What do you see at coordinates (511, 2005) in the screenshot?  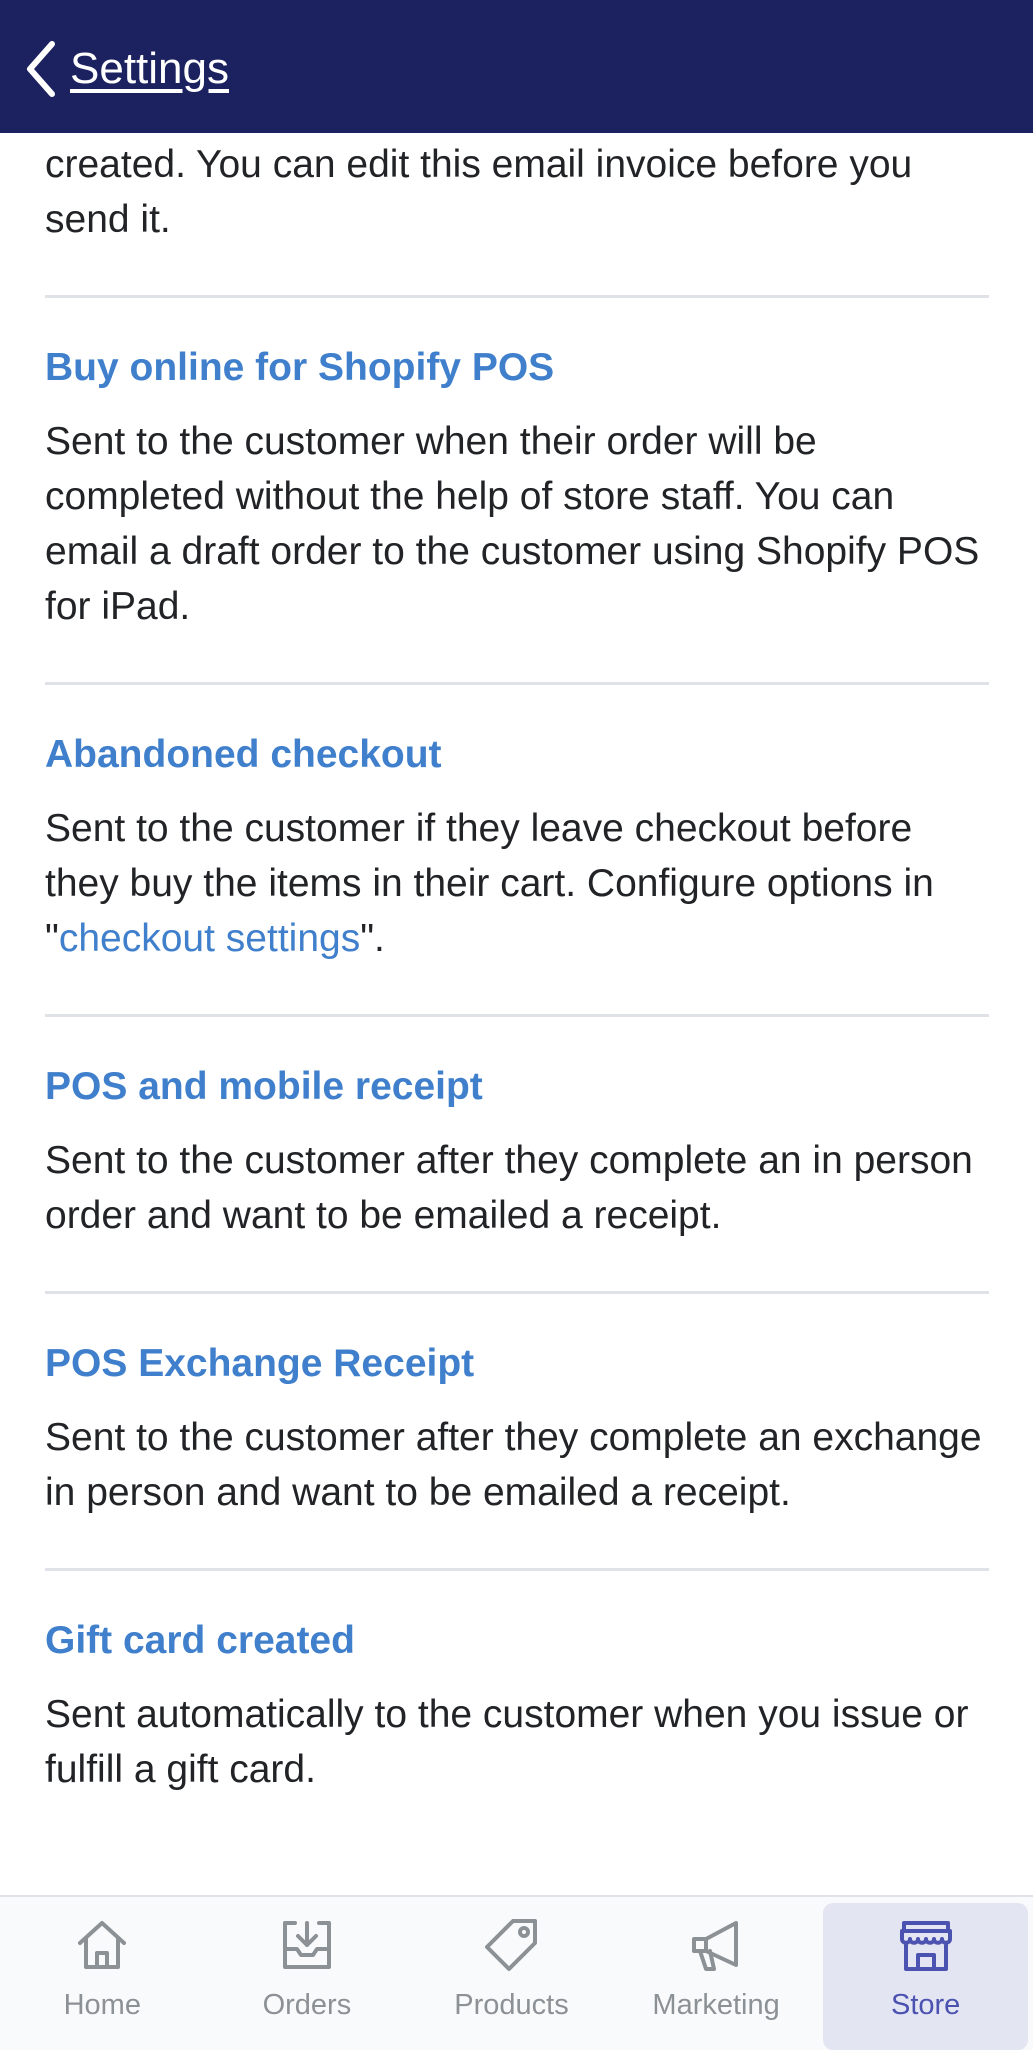 I see `tab-label: Products` at bounding box center [511, 2005].